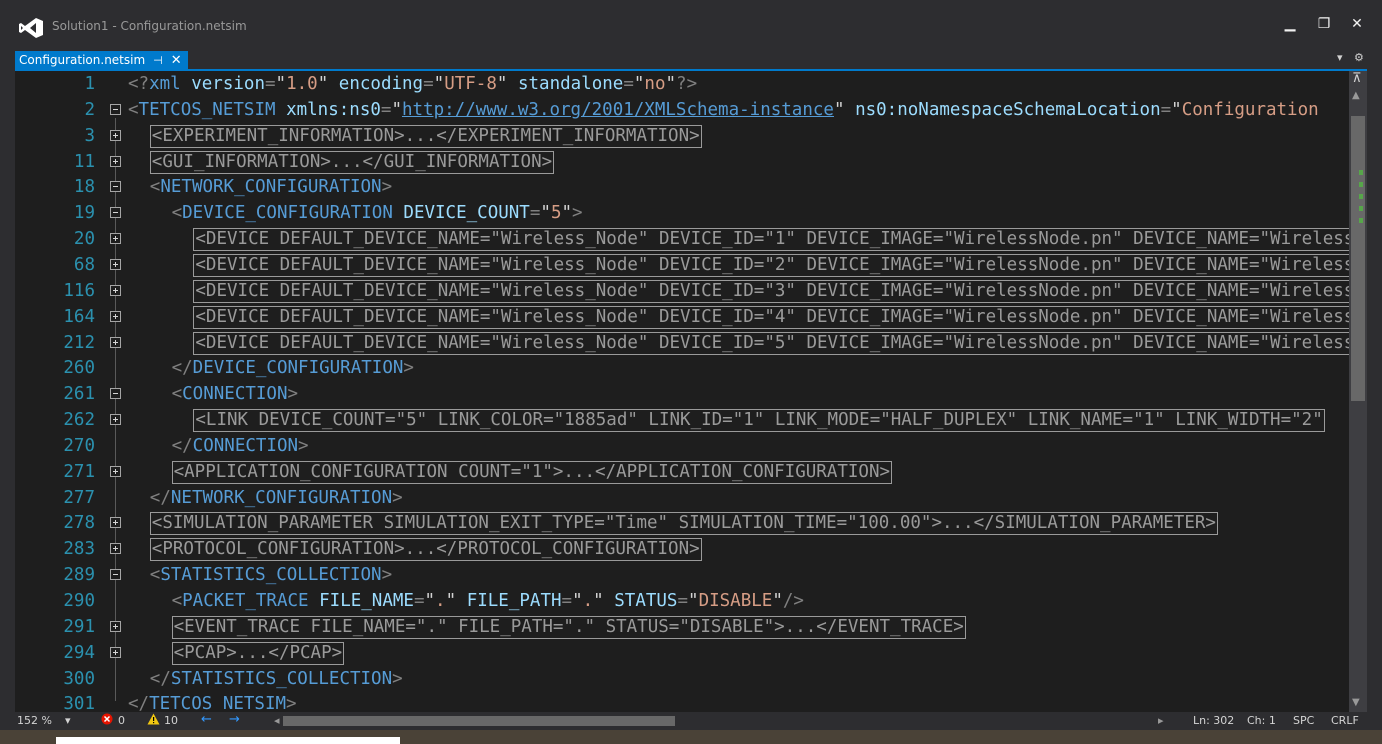 The image size is (1382, 744). Describe the element at coordinates (1303, 720) in the screenshot. I see `indent-mode: SPC` at that location.